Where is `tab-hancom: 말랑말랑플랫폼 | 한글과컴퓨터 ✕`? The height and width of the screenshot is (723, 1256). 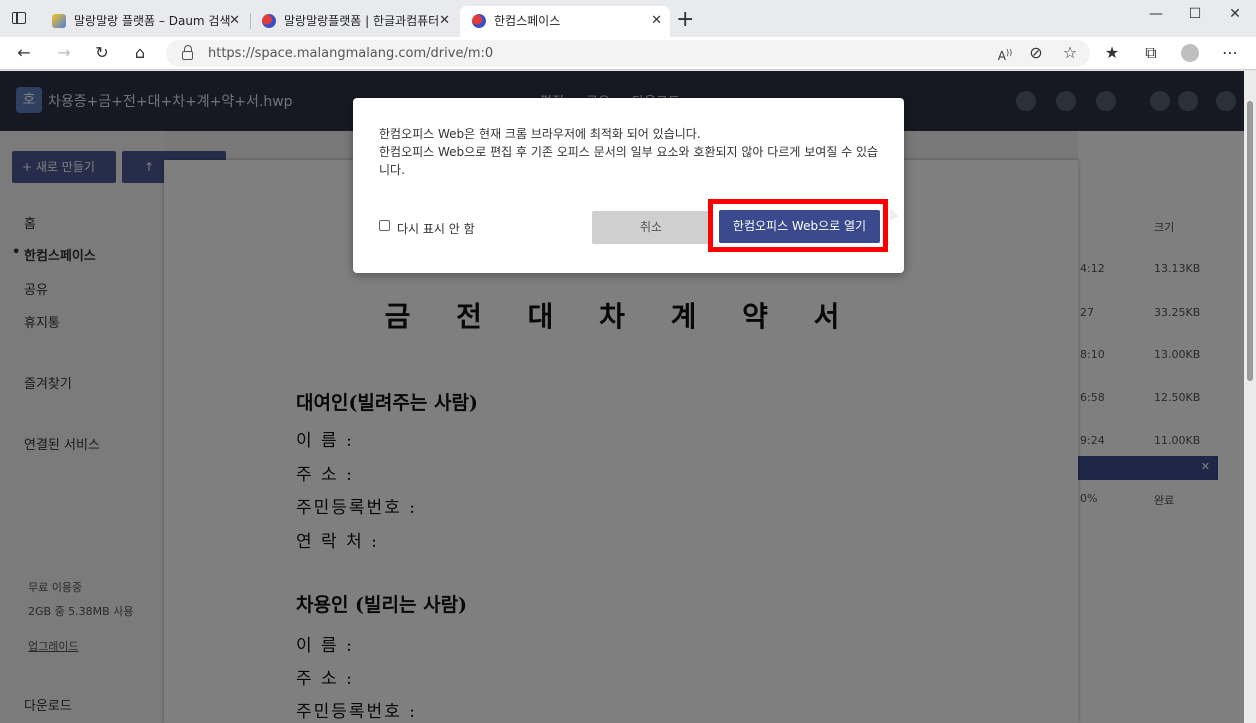
tab-hancom: 말랑말랑플랫폼 | 한글과컴퓨터 ✕ is located at coordinates (354, 21).